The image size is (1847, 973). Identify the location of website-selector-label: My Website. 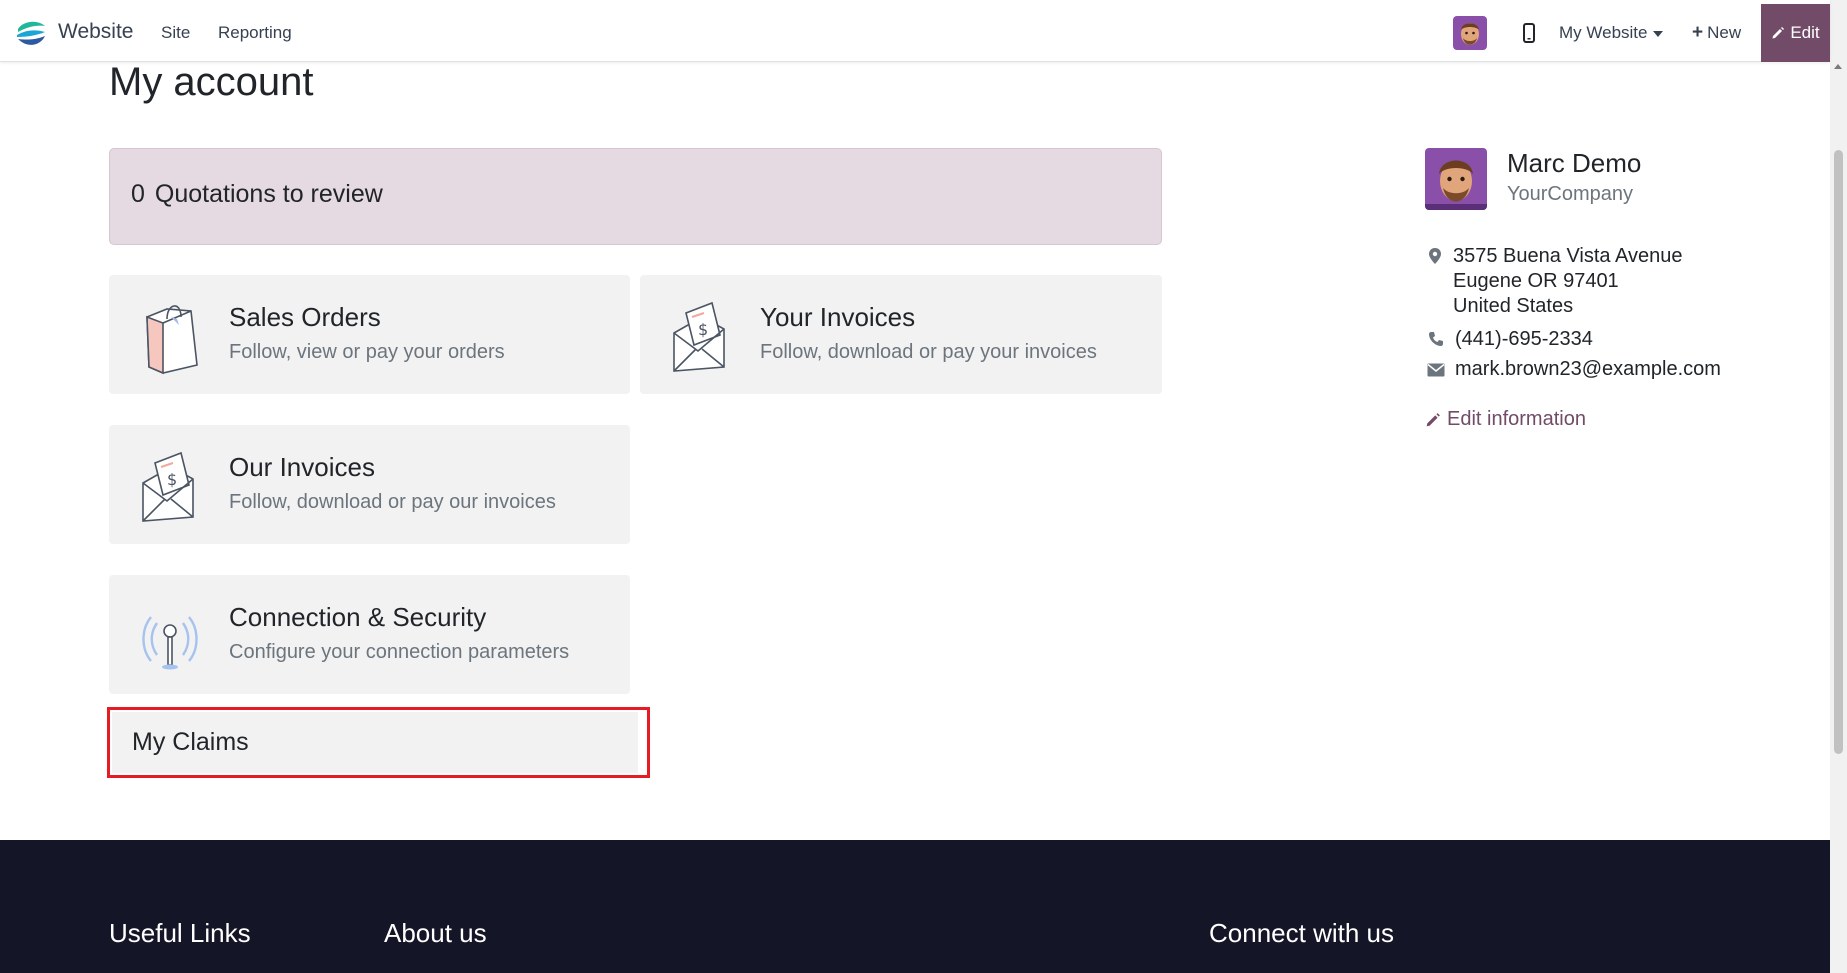
(1603, 32).